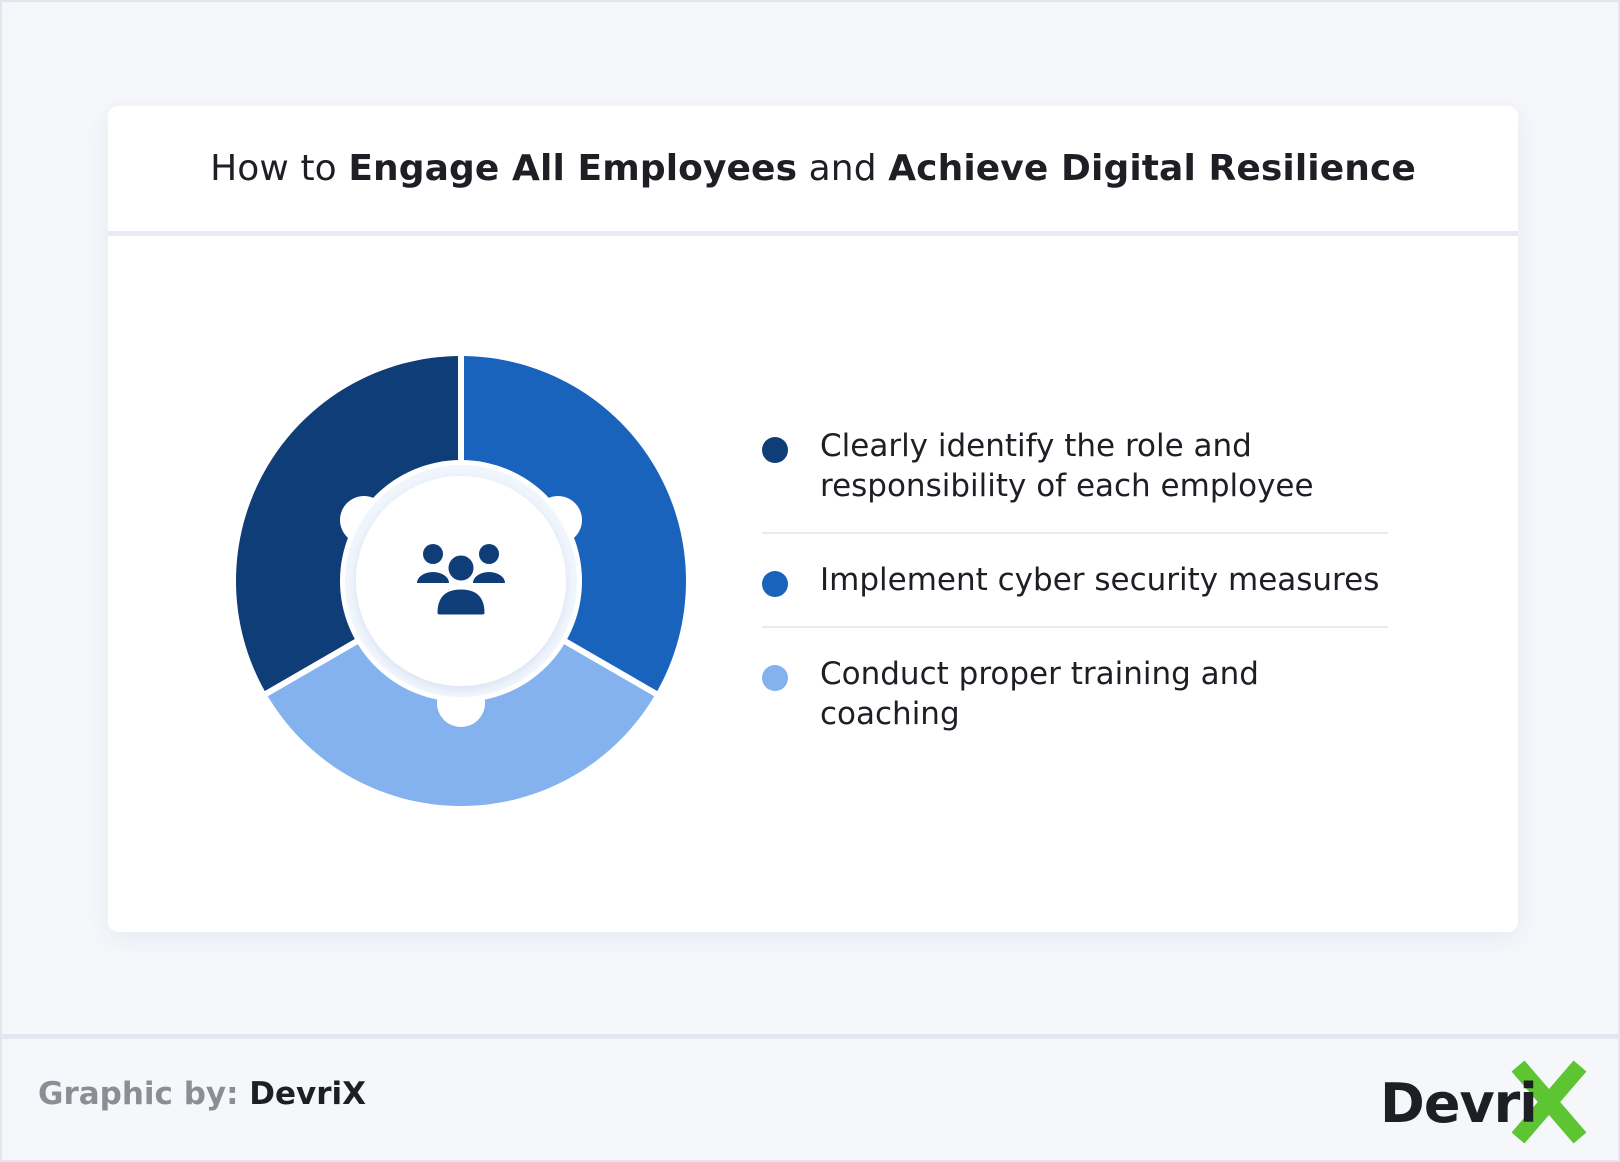 The width and height of the screenshot is (1620, 1162). Describe the element at coordinates (775, 678) in the screenshot. I see `legend-dot-light-blue` at that location.